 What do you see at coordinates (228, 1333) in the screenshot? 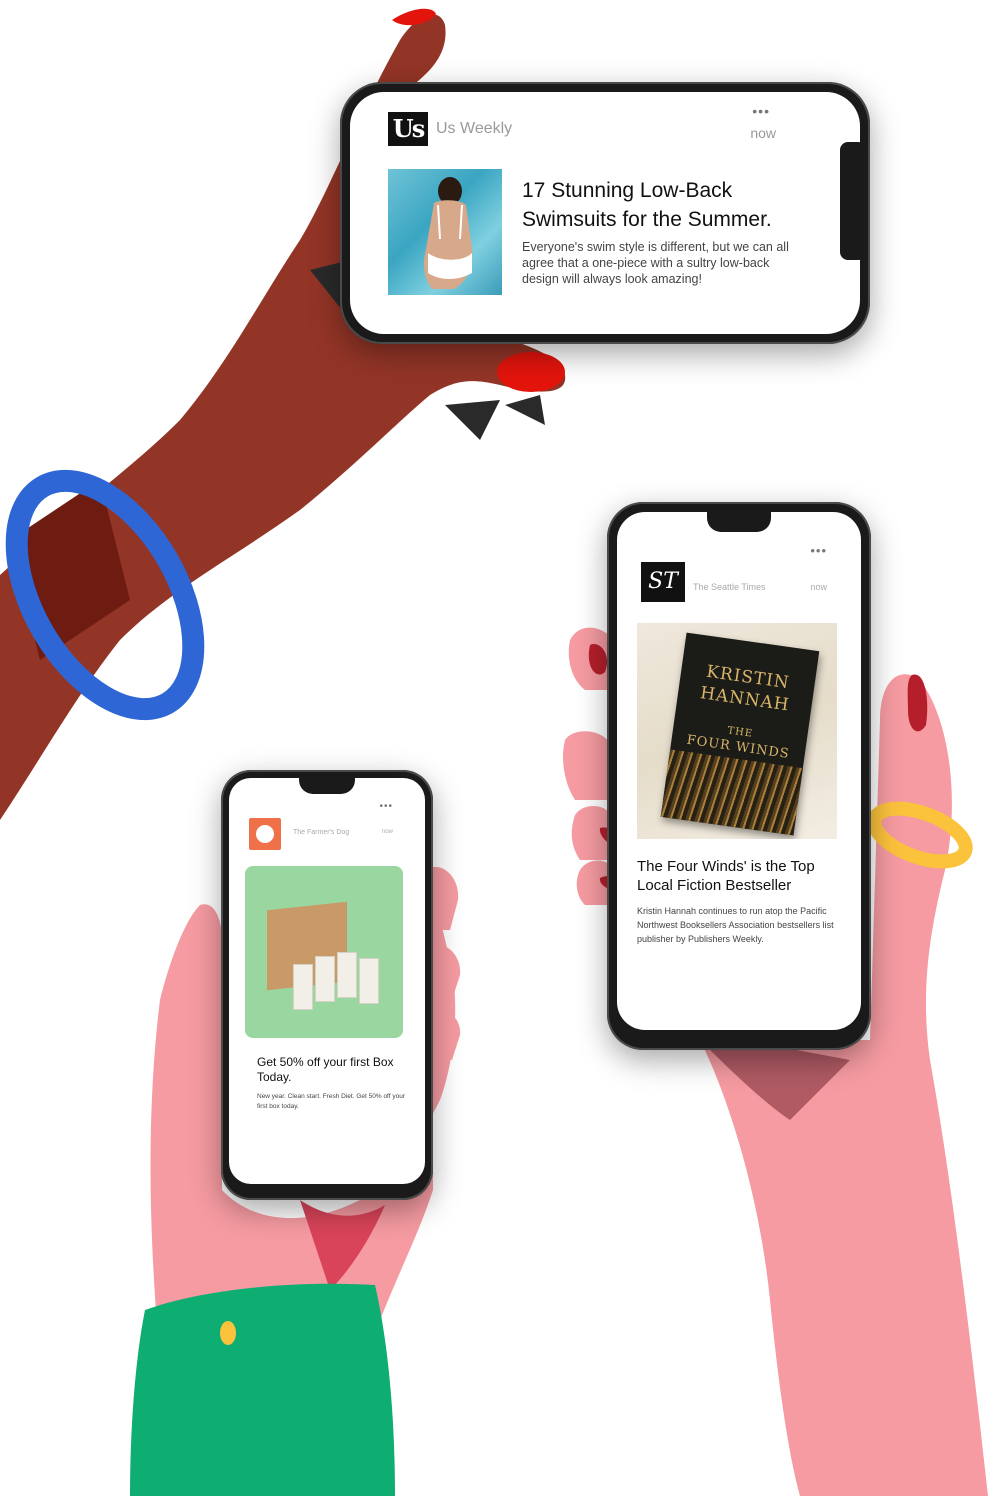
I see `sleeve-button` at bounding box center [228, 1333].